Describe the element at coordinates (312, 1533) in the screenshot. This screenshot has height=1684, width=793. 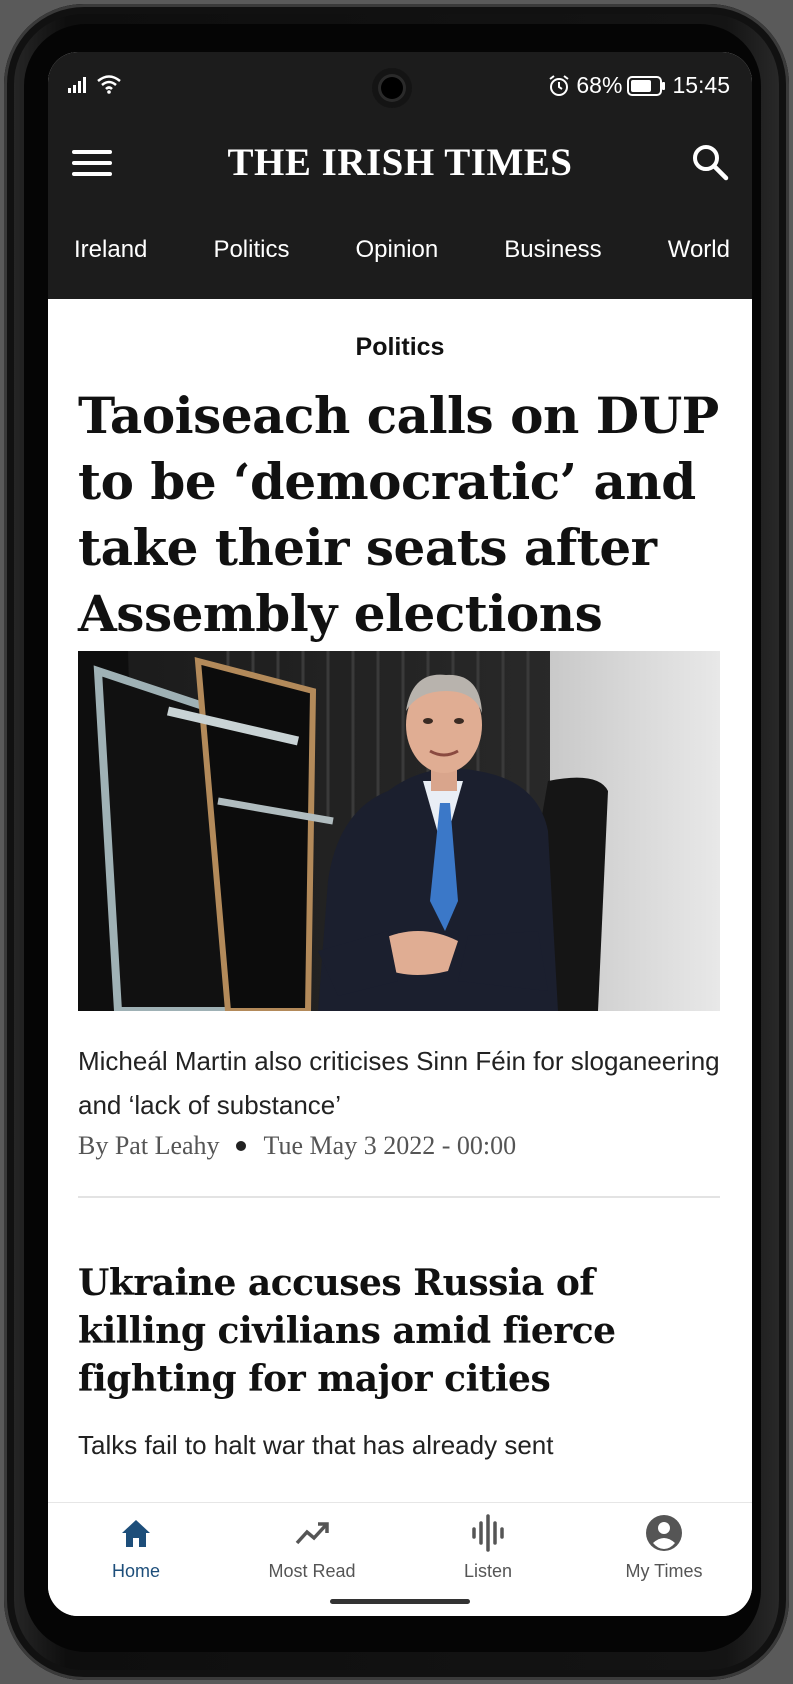
I see `trending-icon` at that location.